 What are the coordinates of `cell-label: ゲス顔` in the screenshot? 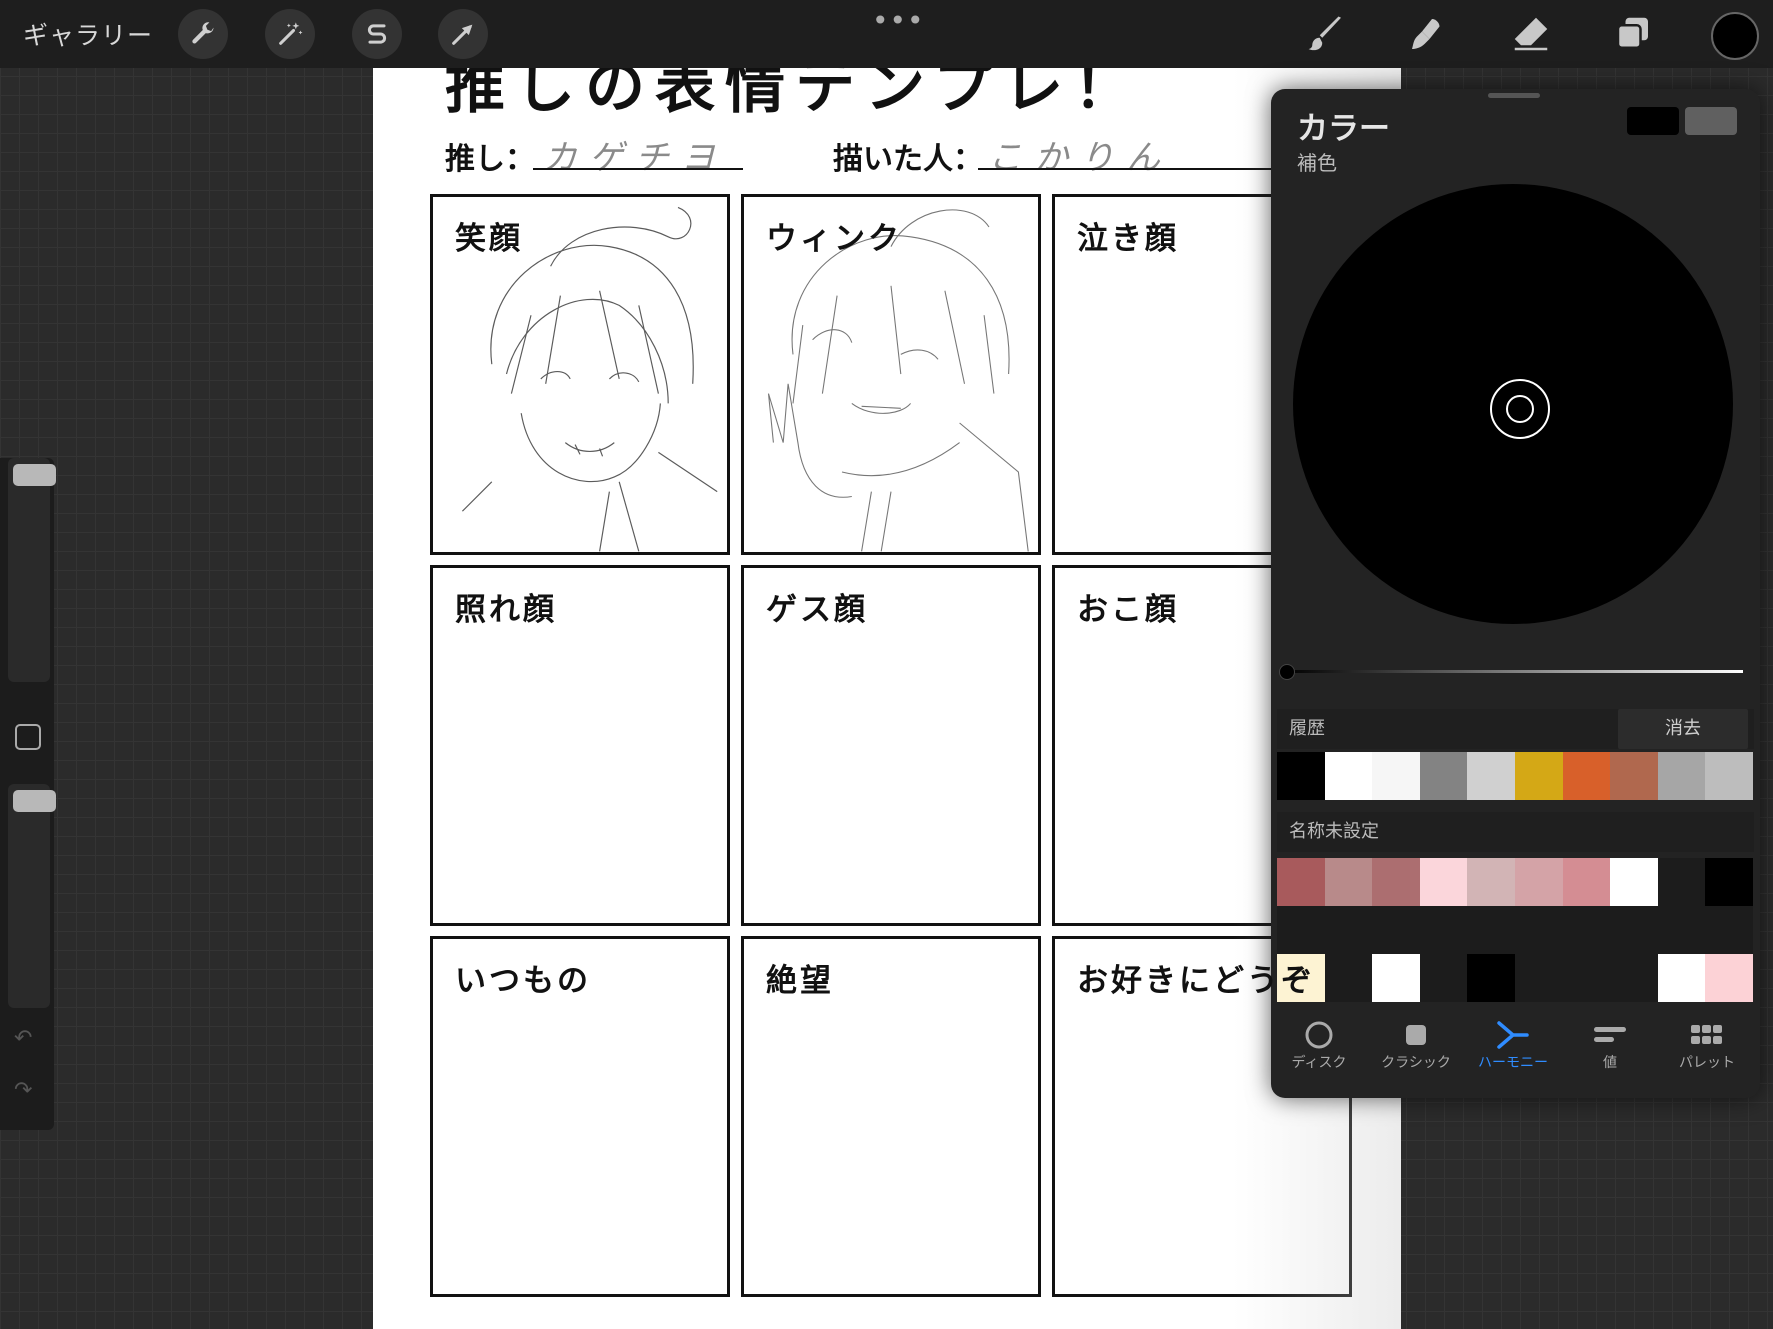 It's located at (817, 610).